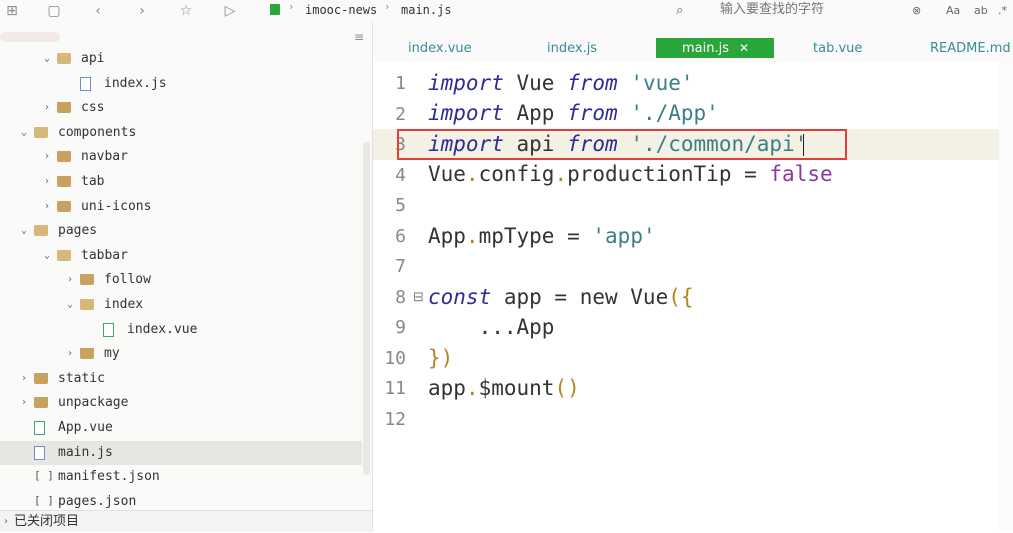  Describe the element at coordinates (181, 133) in the screenshot. I see `tree-item: ⌄ components` at that location.